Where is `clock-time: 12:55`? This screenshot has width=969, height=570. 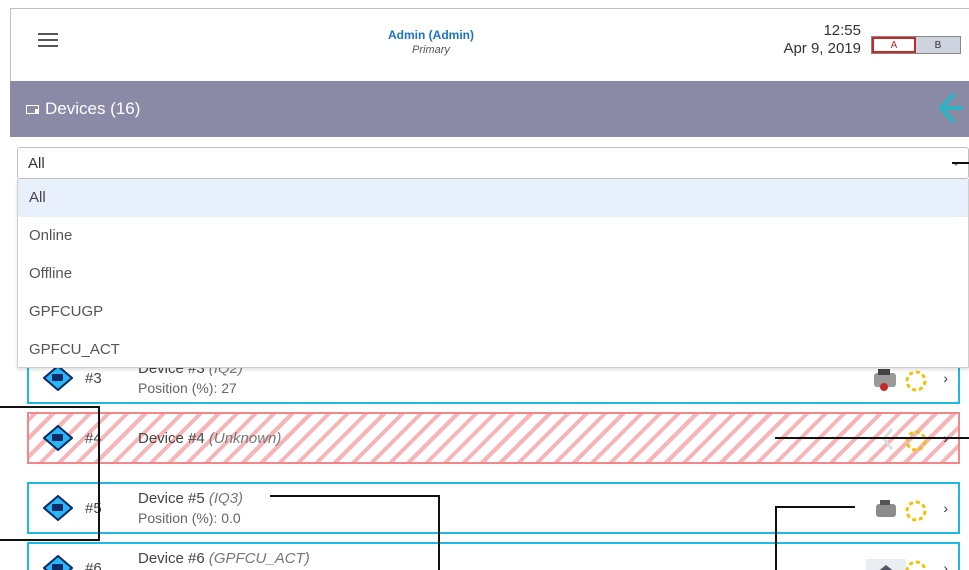 clock-time: 12:55 is located at coordinates (842, 30).